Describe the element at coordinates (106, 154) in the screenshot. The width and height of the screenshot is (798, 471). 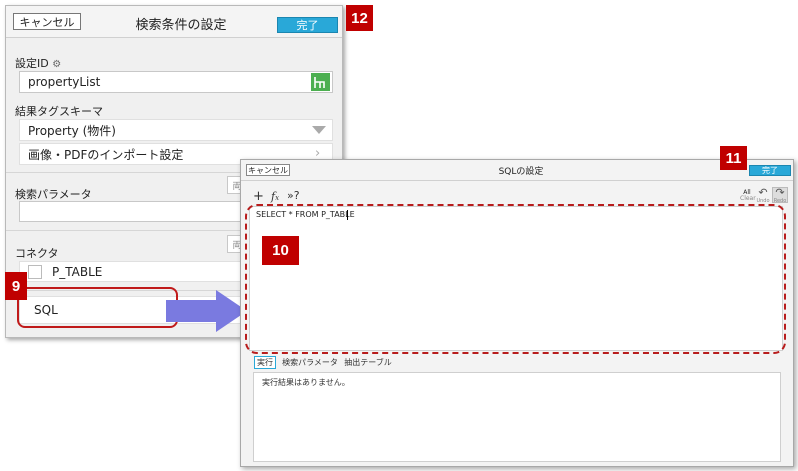
I see `import-setting-label: 画像・PDFのインポート設定` at that location.